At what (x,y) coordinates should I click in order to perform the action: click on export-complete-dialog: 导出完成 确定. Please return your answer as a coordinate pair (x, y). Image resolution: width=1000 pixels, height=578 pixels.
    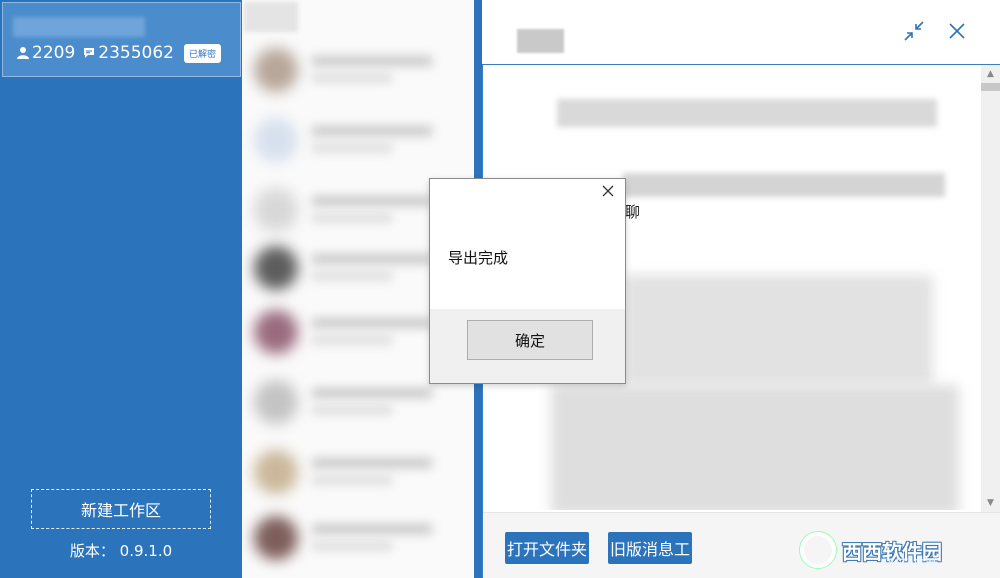
    Looking at the image, I should click on (527, 281).